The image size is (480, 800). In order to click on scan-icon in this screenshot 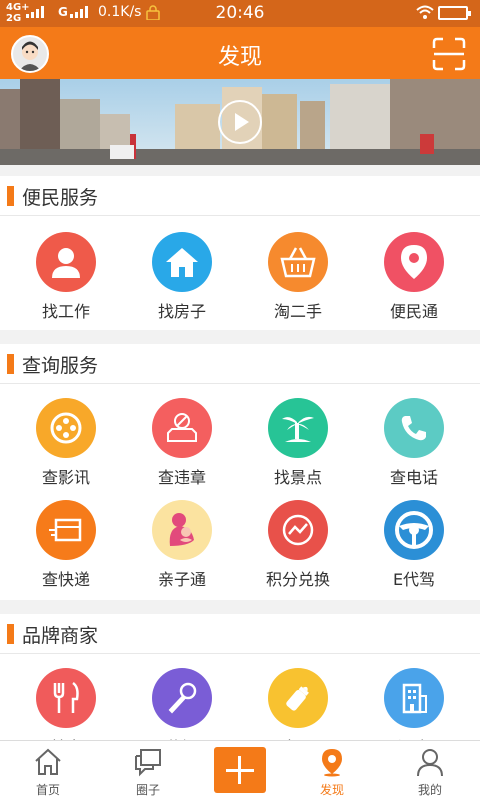, I will do `click(449, 54)`.